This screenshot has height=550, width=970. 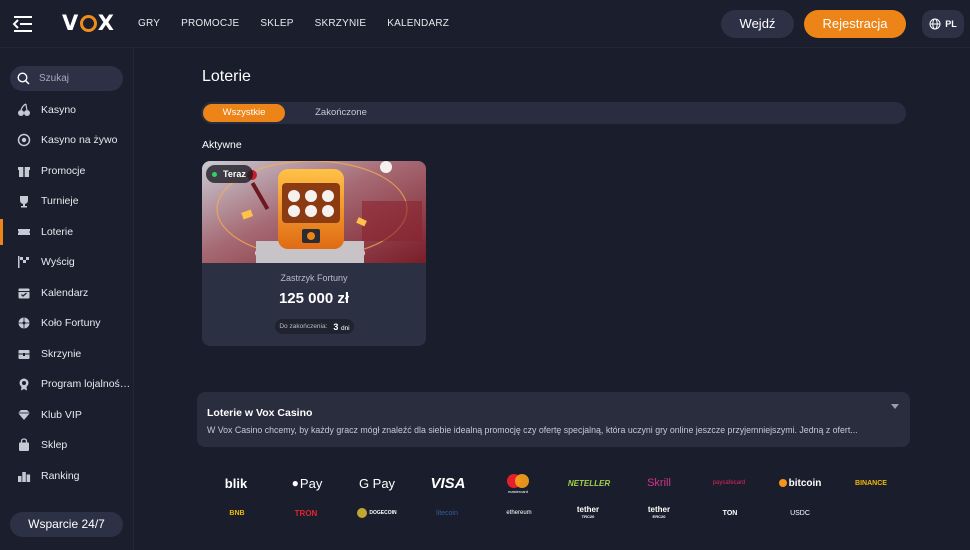 I want to click on calendar-icon, so click(x=24, y=293).